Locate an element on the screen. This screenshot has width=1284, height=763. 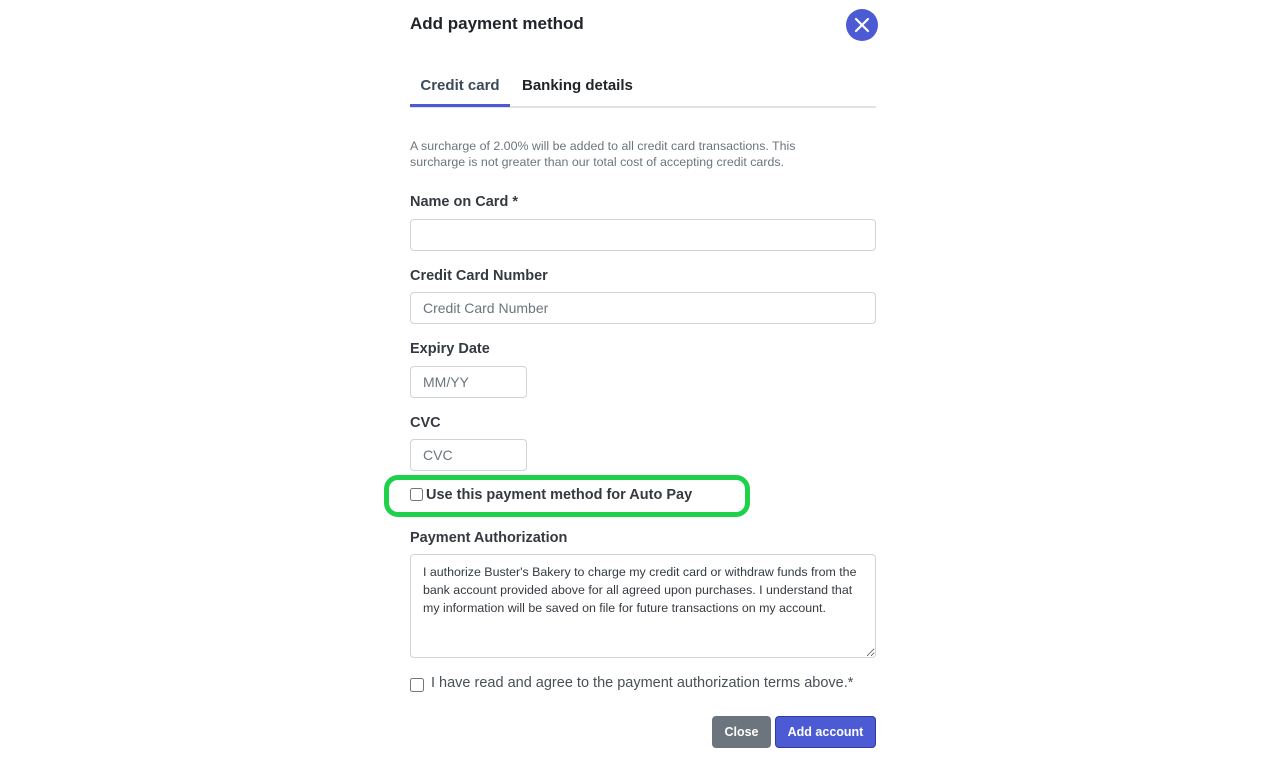
close-icon is located at coordinates (862, 25).